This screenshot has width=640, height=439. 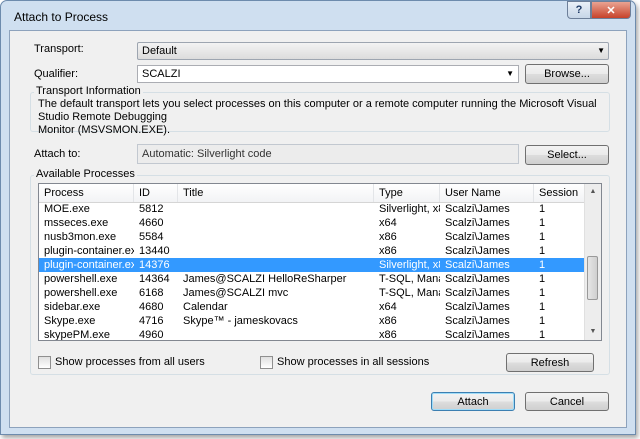 I want to click on table-row: msseces.exe 4660 x64 Scalzi\James 1, so click(x=314, y=223).